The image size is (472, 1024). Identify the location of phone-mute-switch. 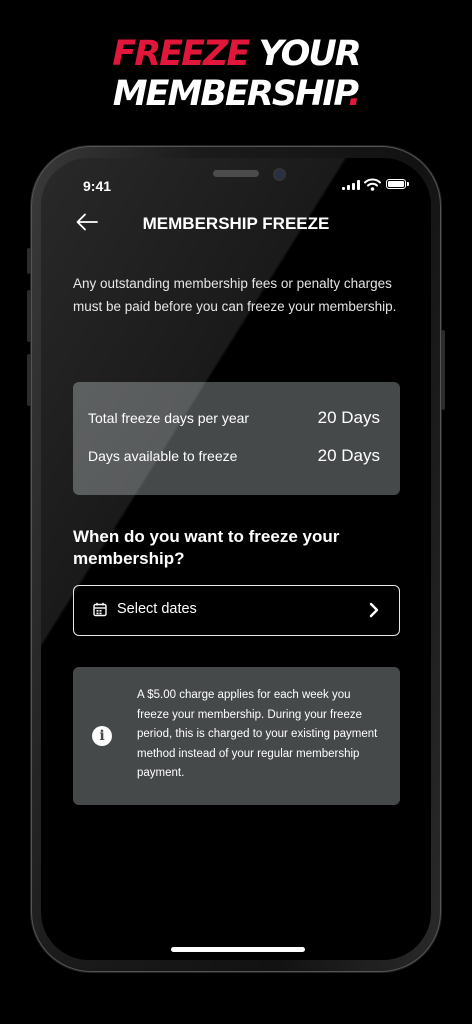
(29, 261).